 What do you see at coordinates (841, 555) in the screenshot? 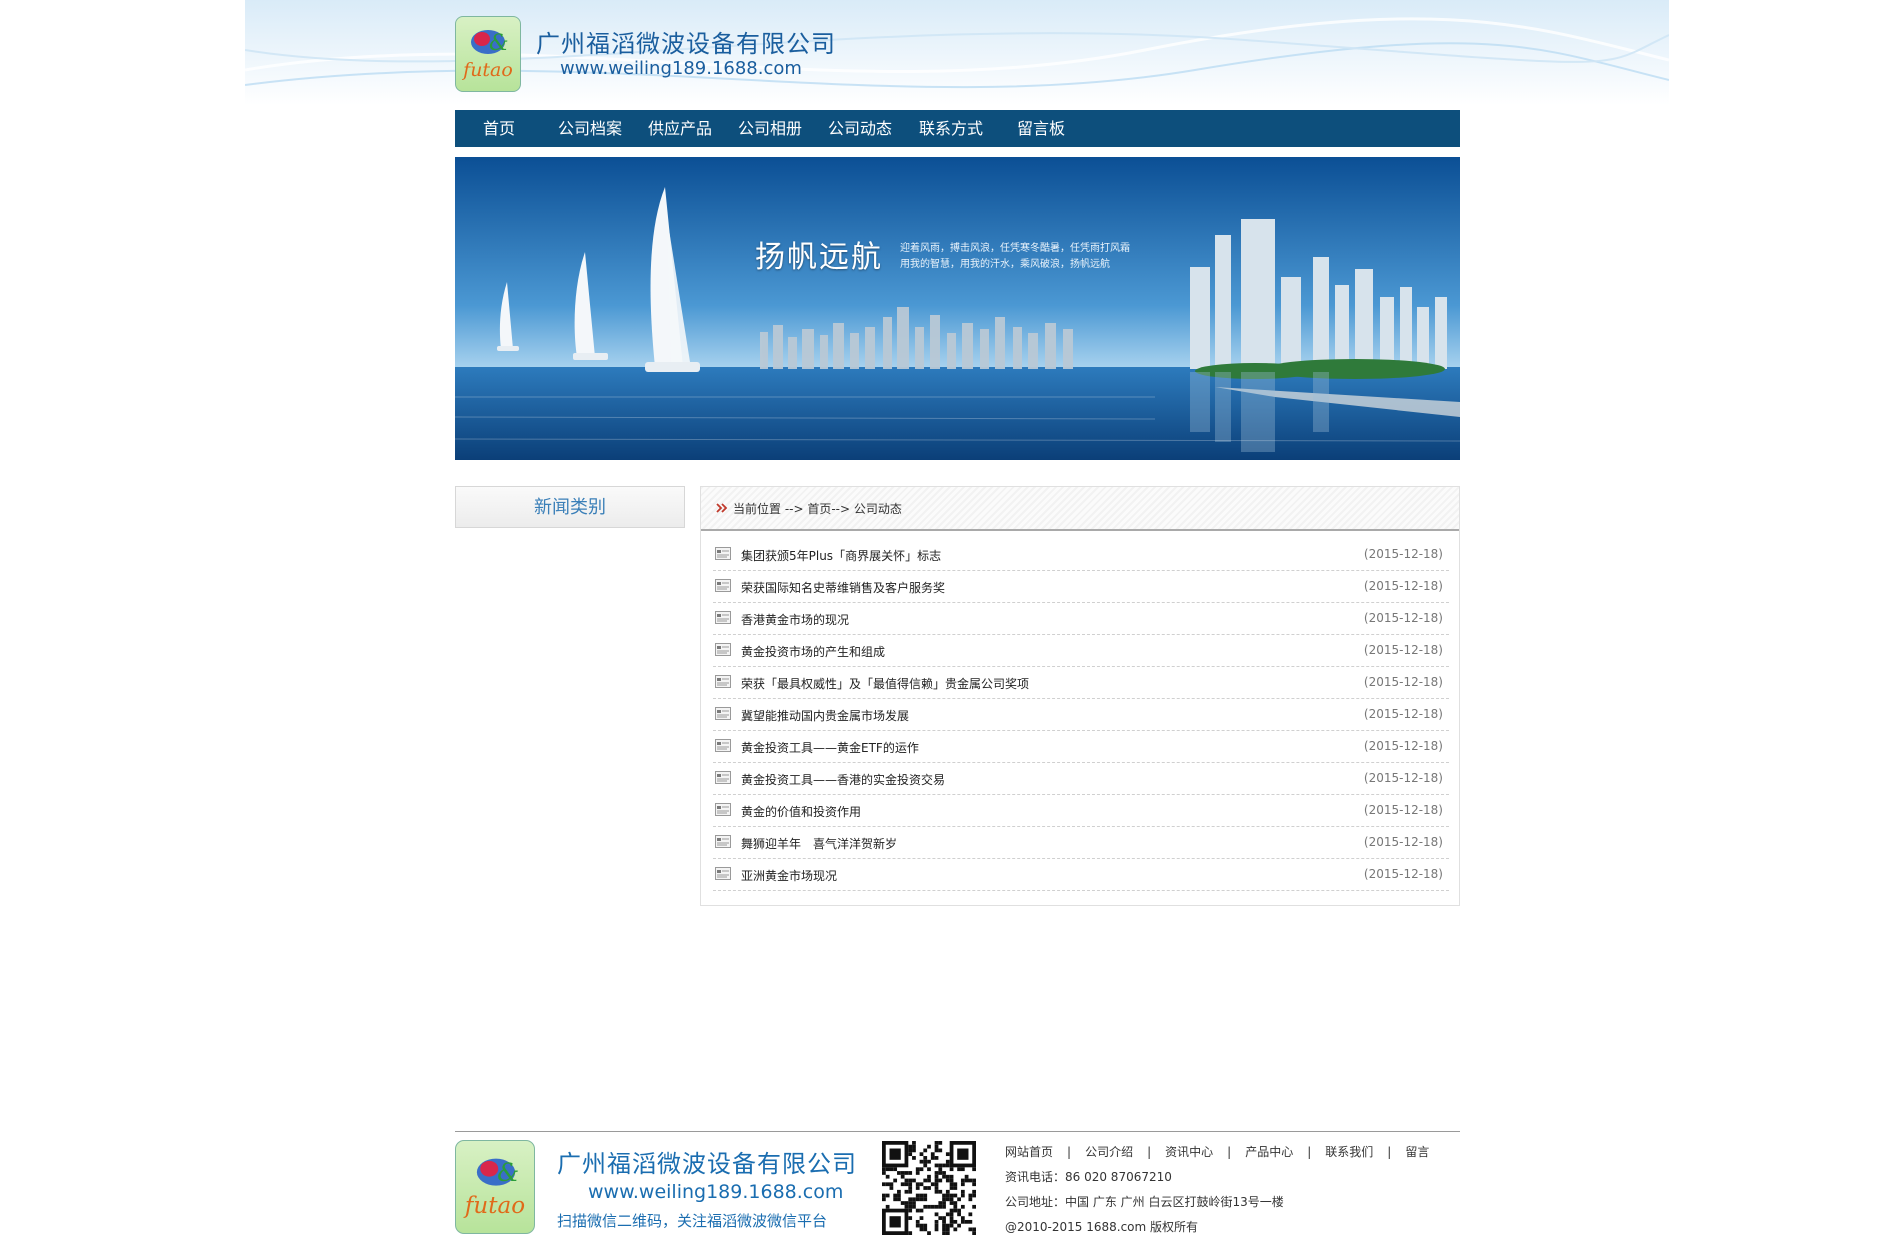
I see `news-title: 集团获颁5年Plus「商界展关怀」标志` at bounding box center [841, 555].